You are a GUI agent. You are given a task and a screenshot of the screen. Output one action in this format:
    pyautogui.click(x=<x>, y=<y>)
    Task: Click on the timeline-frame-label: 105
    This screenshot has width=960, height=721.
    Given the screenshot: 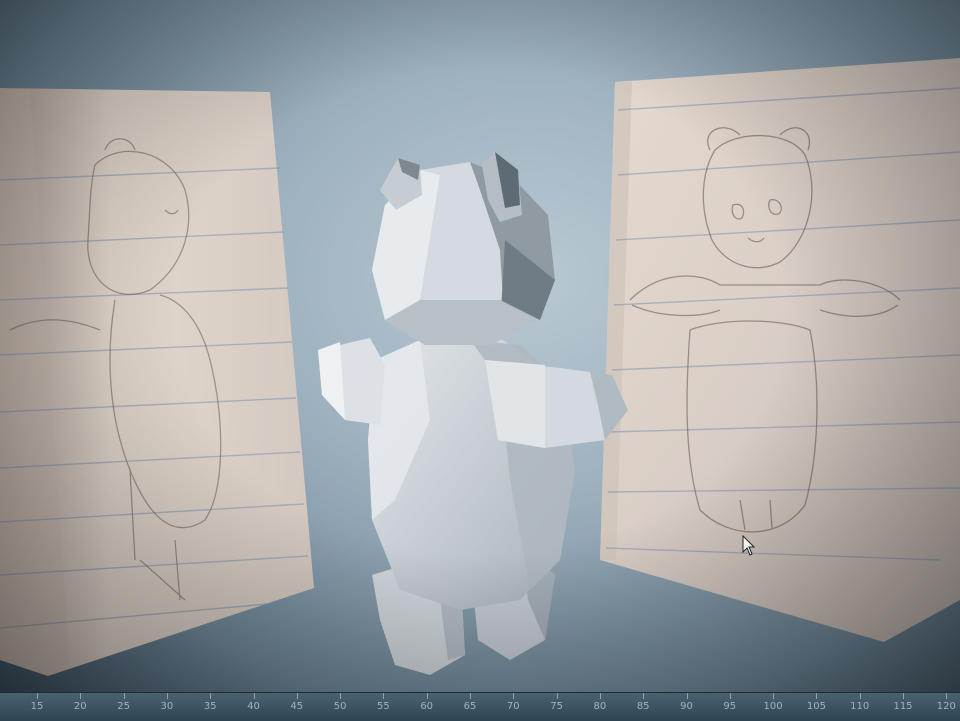 What is the action you would take?
    pyautogui.click(x=816, y=706)
    